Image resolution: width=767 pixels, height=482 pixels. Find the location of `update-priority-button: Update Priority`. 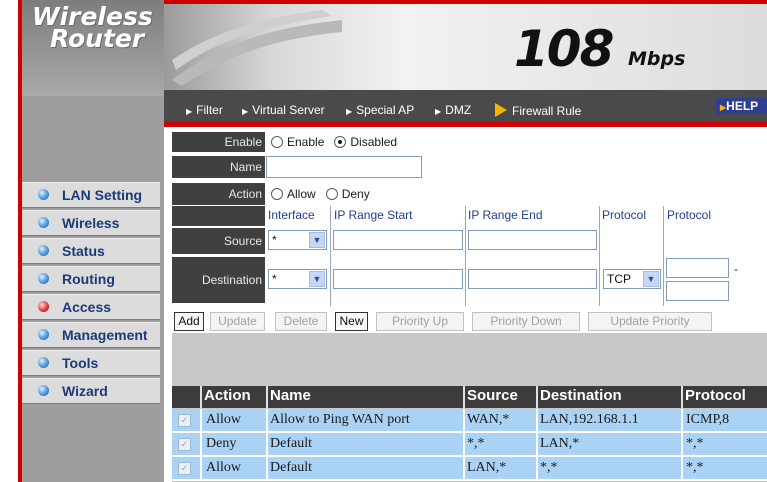

update-priority-button: Update Priority is located at coordinates (650, 321).